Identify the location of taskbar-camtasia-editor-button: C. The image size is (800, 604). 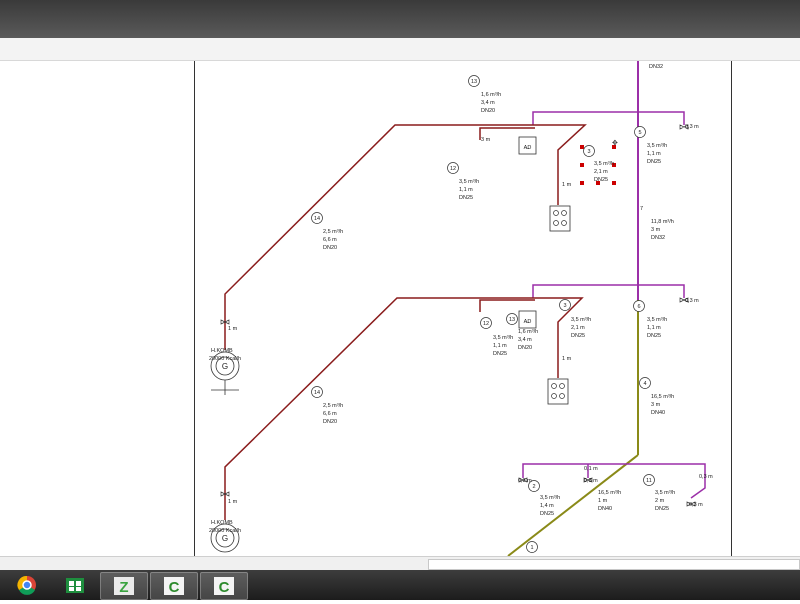
(224, 586).